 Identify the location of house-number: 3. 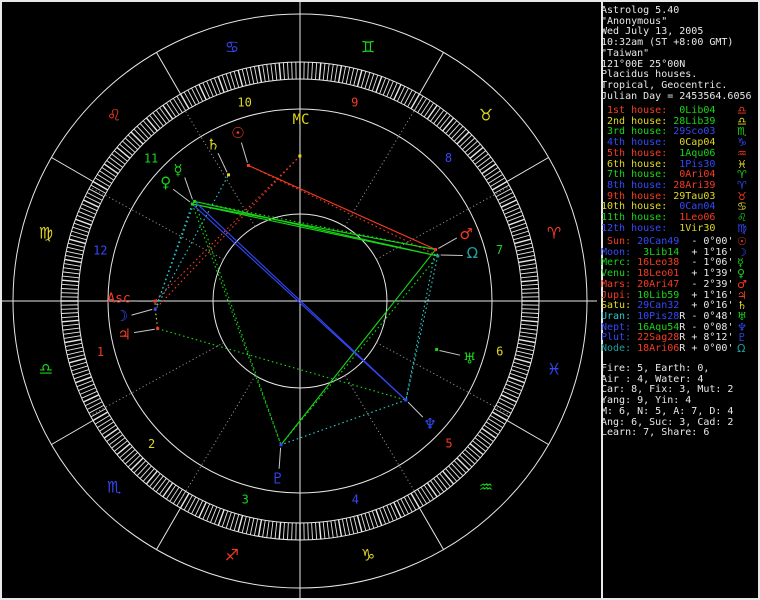
(245, 500).